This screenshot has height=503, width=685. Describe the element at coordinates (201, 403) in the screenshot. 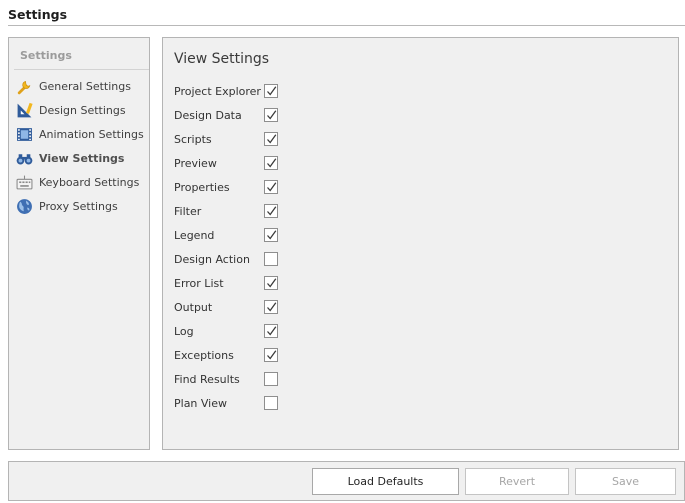

I see `option-label: Plan View` at that location.